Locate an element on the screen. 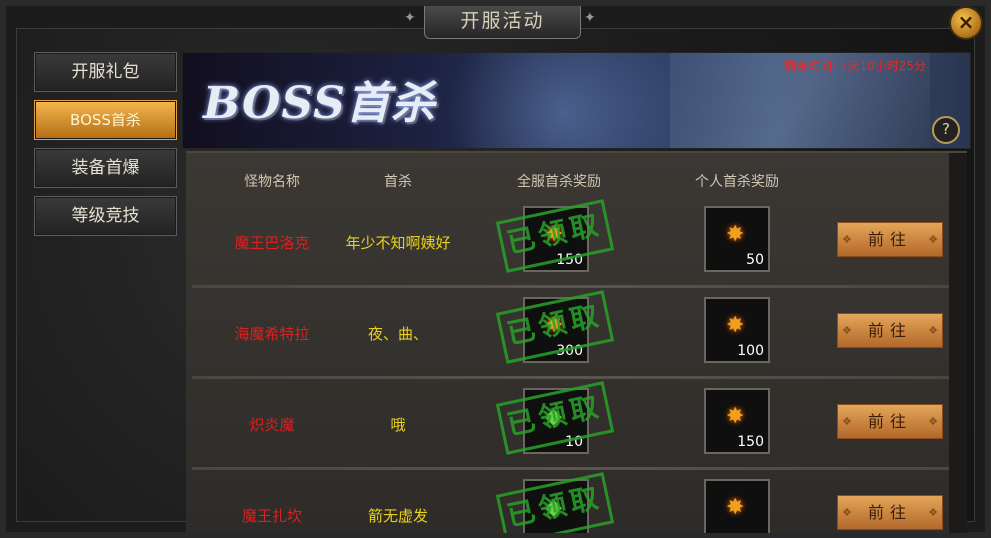 This screenshot has height=538, width=991. personal-reward-slot: ✸ is located at coordinates (737, 506).